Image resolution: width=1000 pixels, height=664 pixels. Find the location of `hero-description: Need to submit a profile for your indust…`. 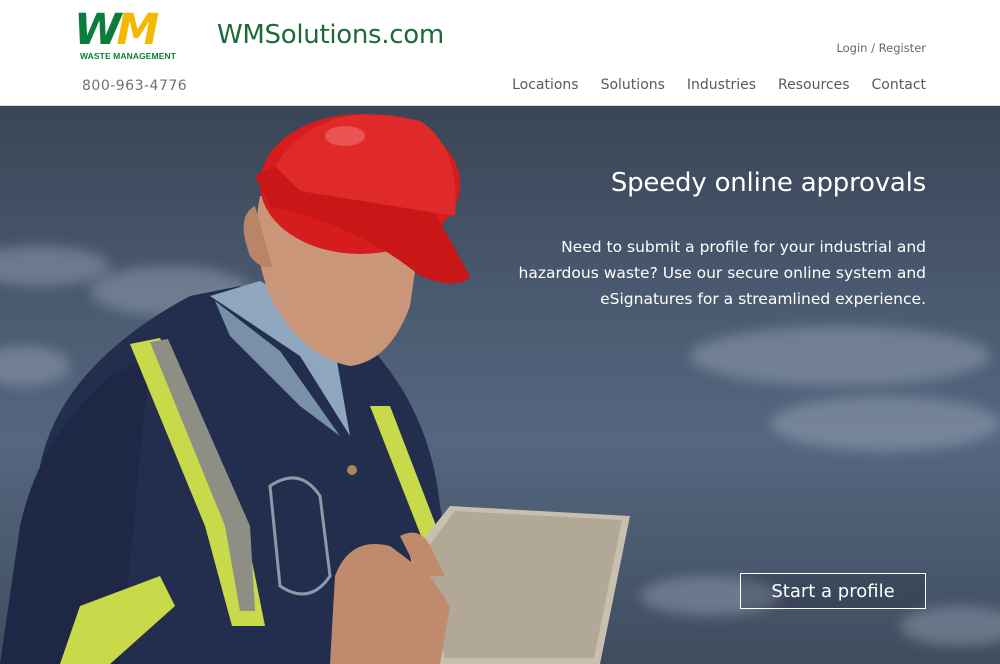

hero-description: Need to submit a profile for your indust… is located at coordinates (722, 273).